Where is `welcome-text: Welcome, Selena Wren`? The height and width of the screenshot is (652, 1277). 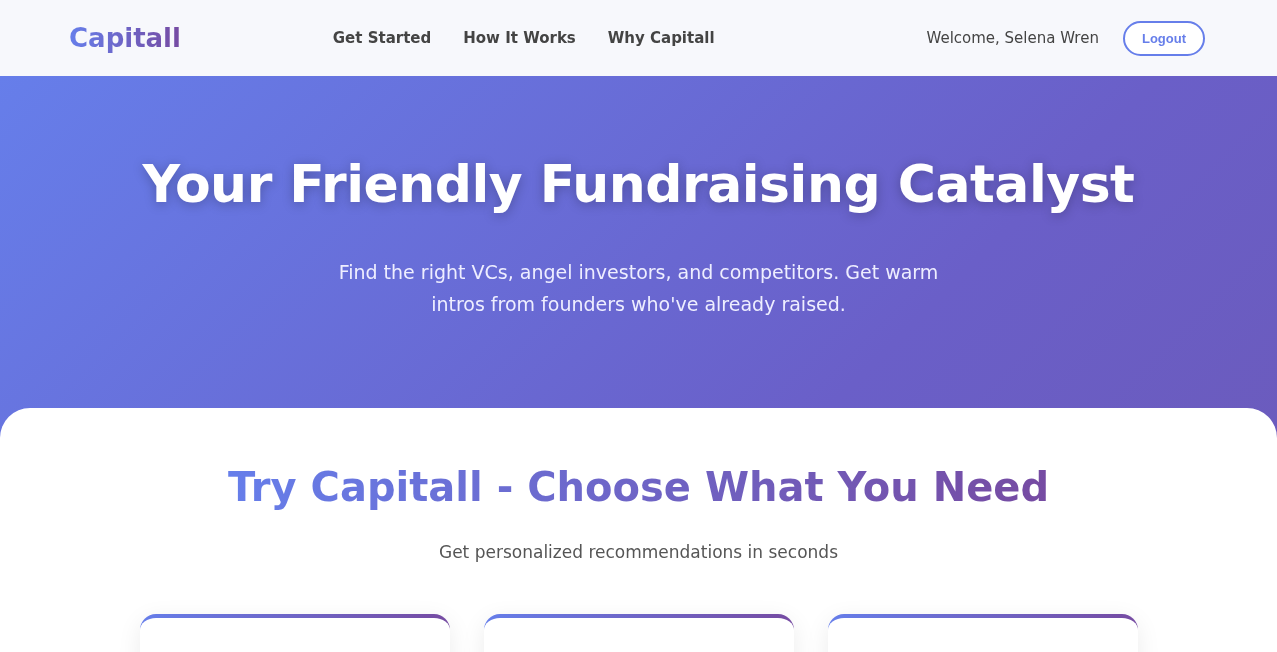
welcome-text: Welcome, Selena Wren is located at coordinates (1012, 38).